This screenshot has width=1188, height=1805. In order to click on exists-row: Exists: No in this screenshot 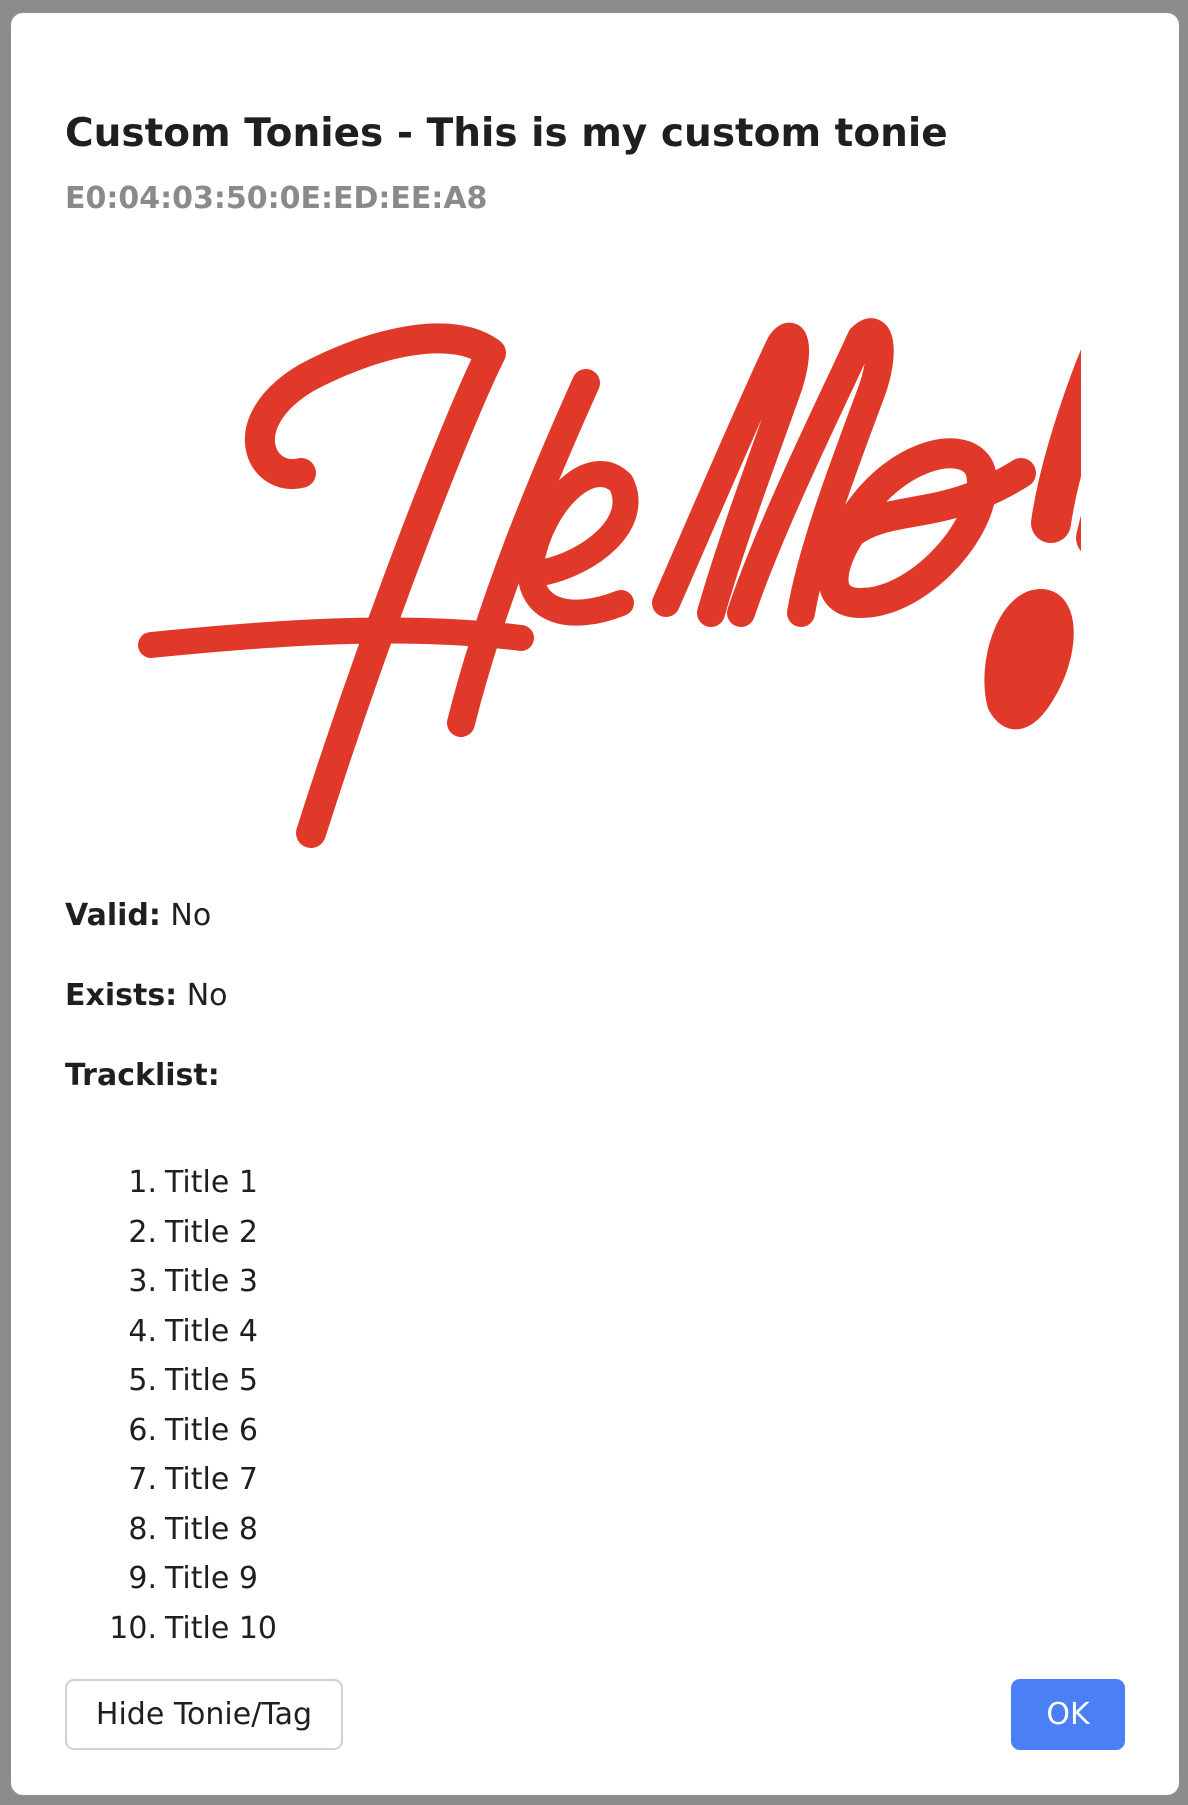, I will do `click(146, 996)`.